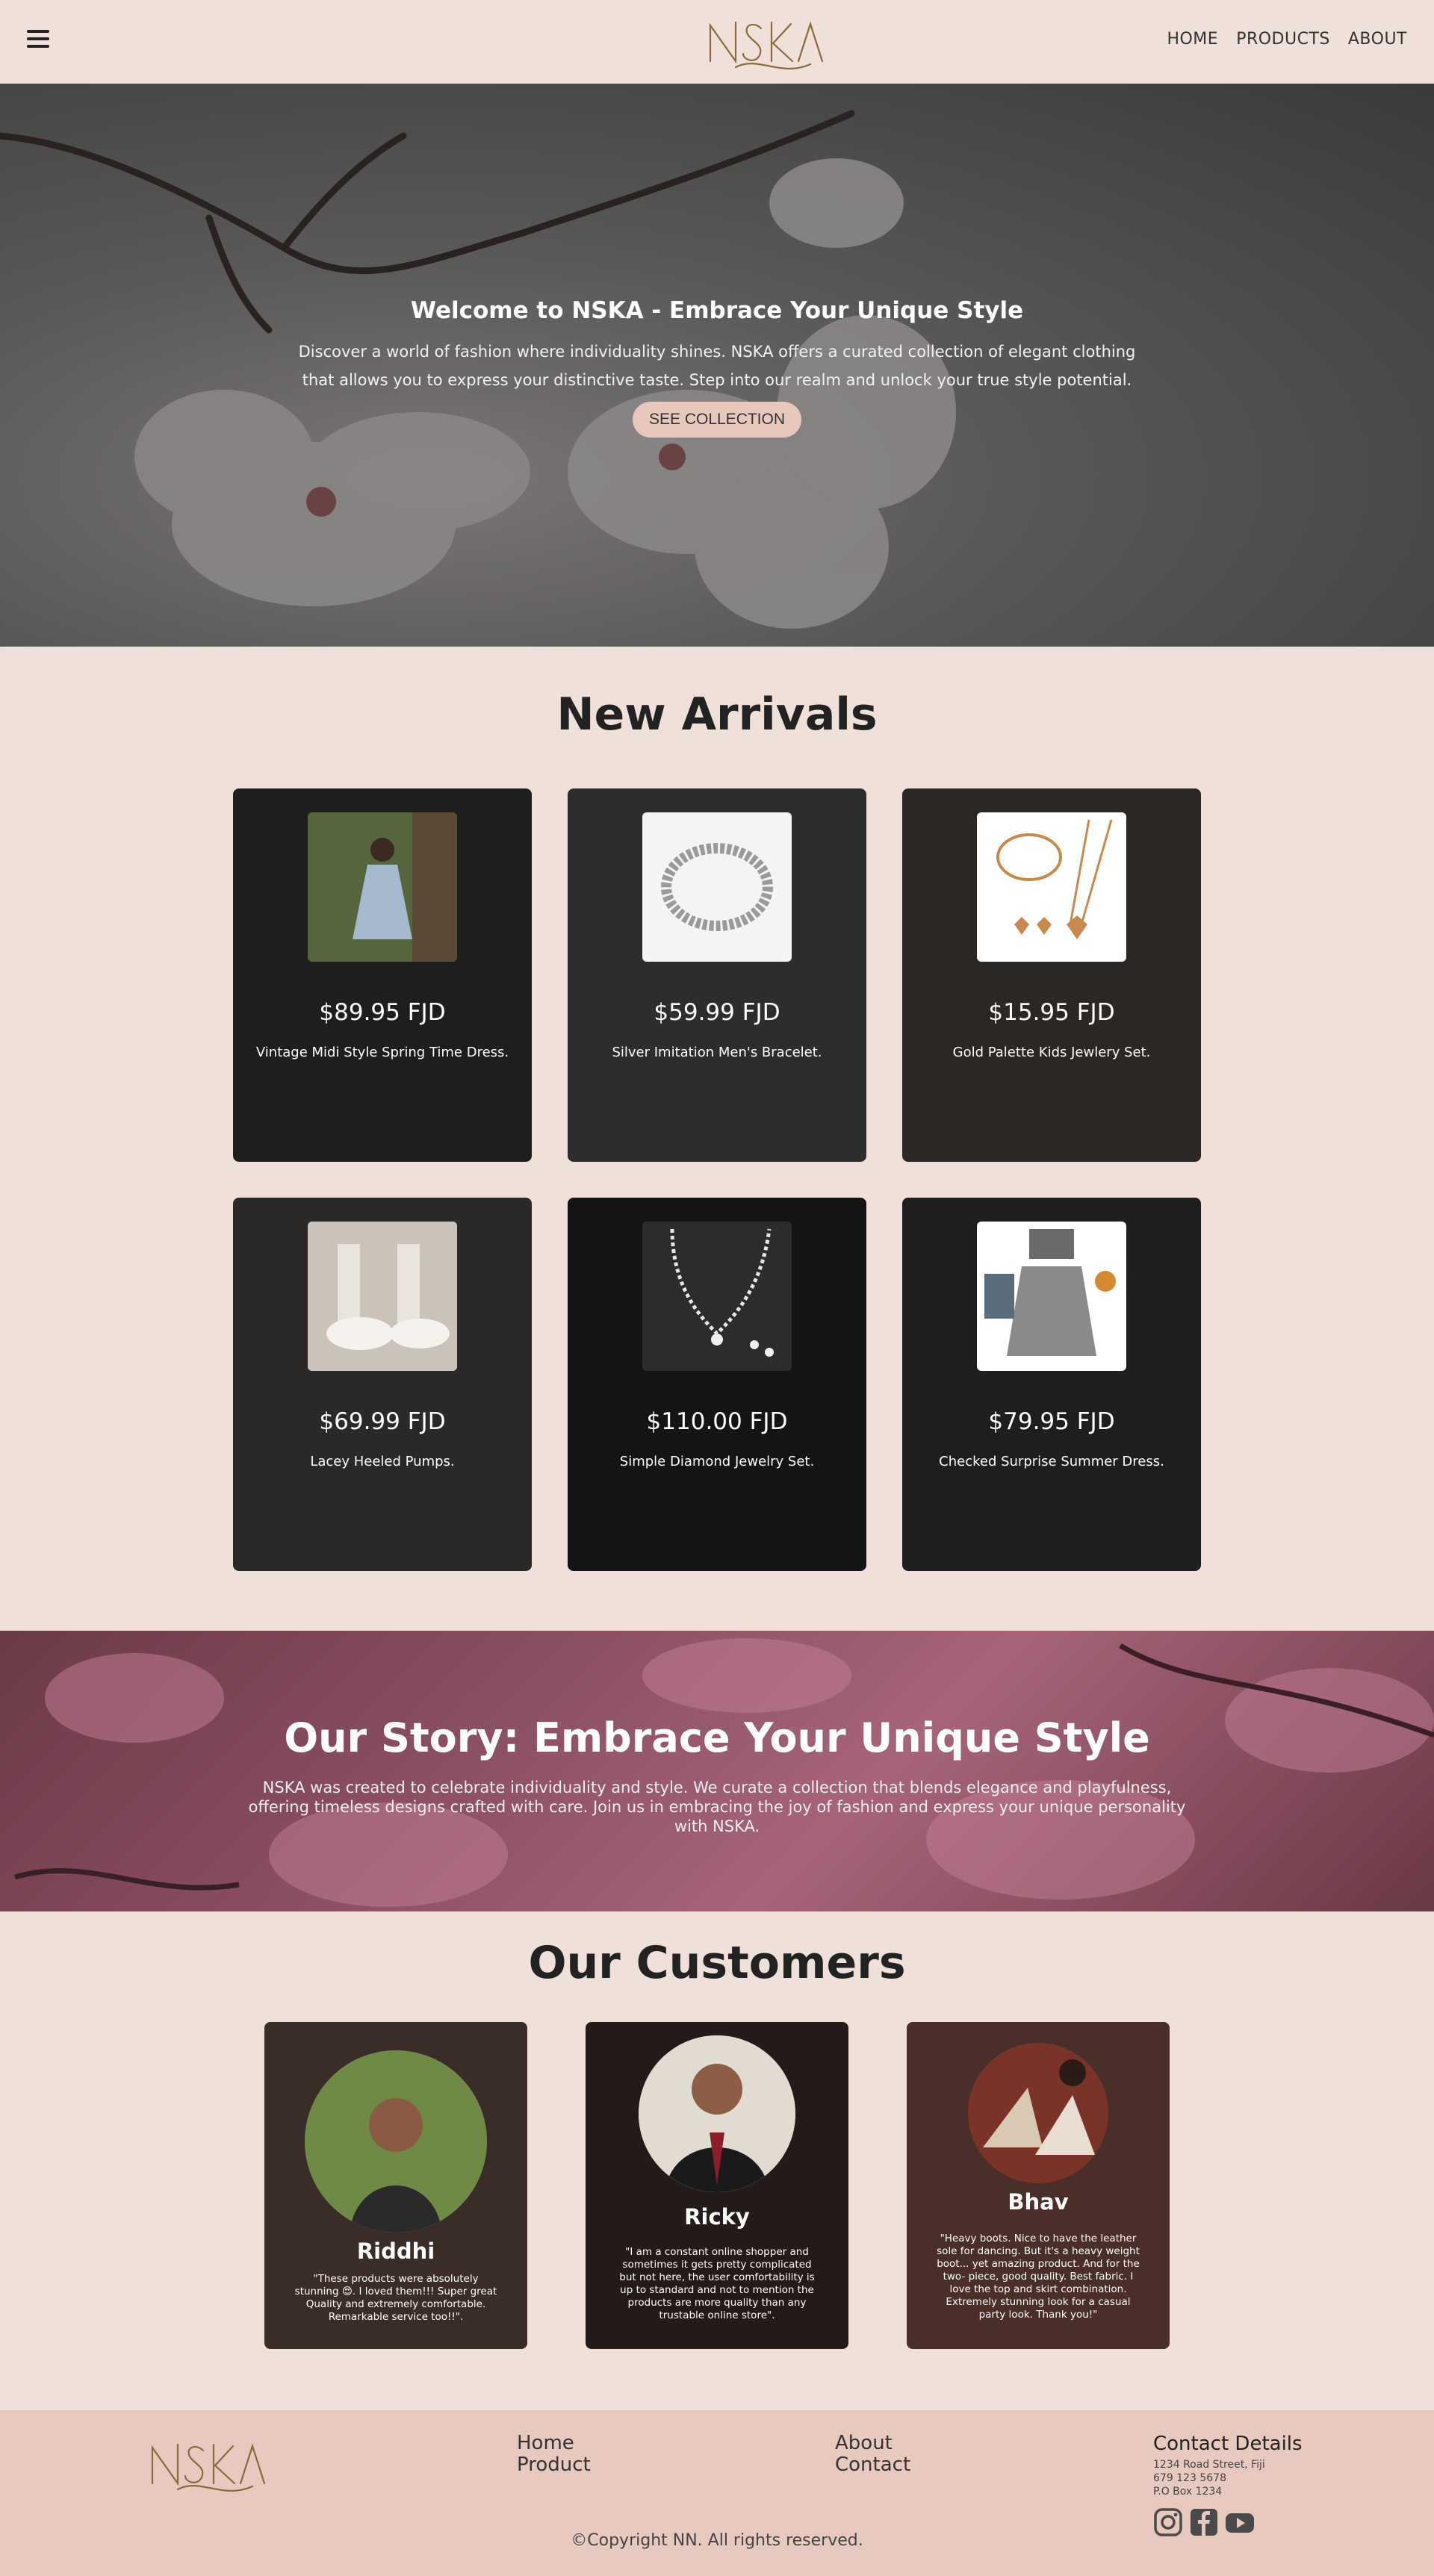 This screenshot has width=1434, height=2576. Describe the element at coordinates (1051, 1461) in the screenshot. I see `product-name: Checked Surprise Summer Dress.` at that location.